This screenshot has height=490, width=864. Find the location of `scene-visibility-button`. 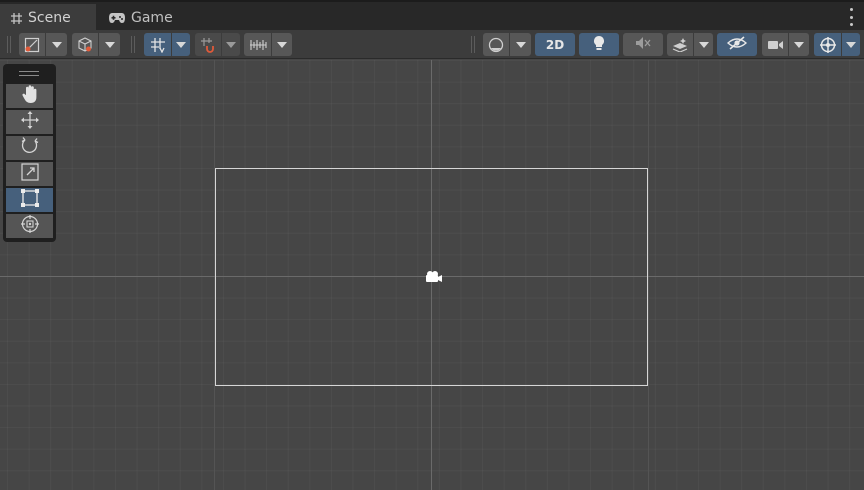

scene-visibility-button is located at coordinates (737, 44).